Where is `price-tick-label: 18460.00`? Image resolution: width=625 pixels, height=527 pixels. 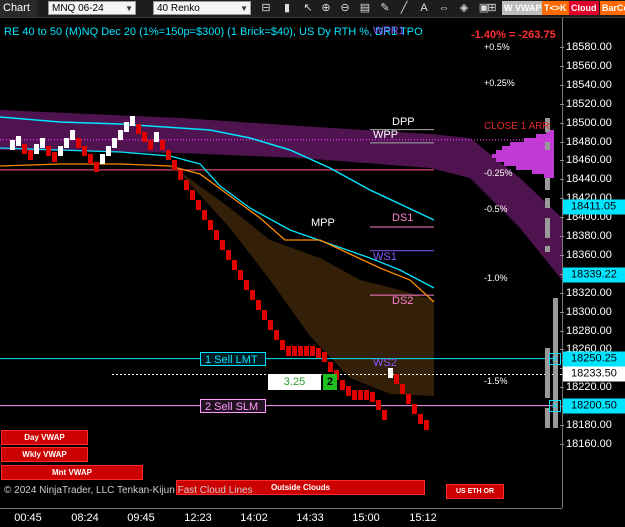
price-tick-label: 18460.00 is located at coordinates (586, 160).